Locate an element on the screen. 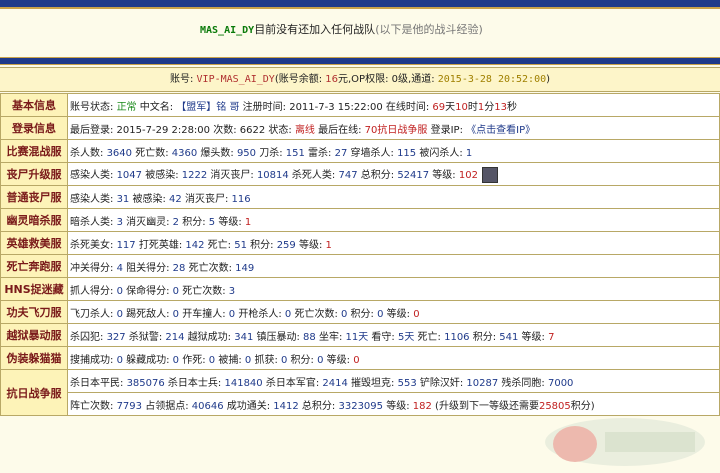 This screenshot has height=473, width=720. row-content: 抓人得分: 0 保命得分: 0 死亡次数: 3 is located at coordinates (393, 289).